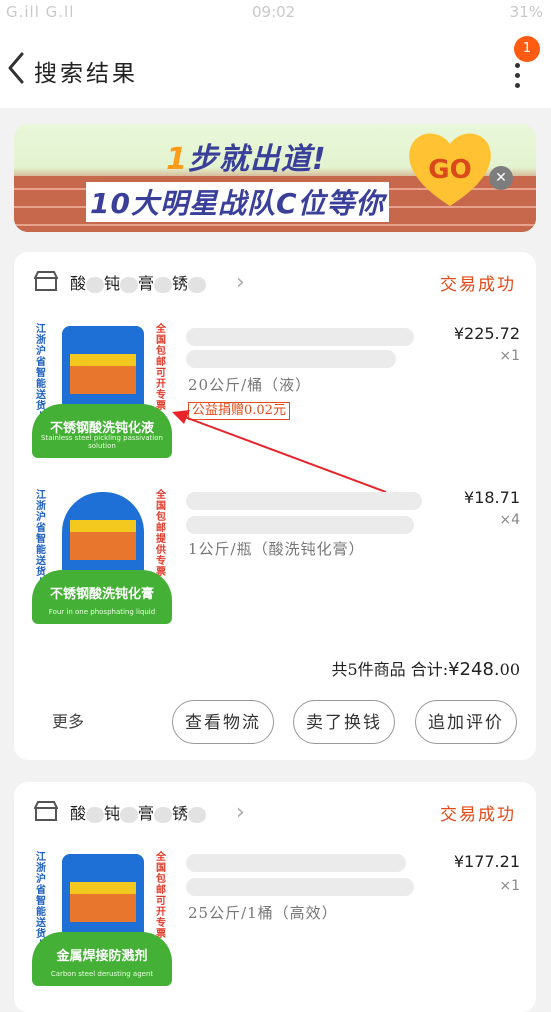 The height and width of the screenshot is (1012, 551). I want to click on go-label: GO, so click(449, 170).